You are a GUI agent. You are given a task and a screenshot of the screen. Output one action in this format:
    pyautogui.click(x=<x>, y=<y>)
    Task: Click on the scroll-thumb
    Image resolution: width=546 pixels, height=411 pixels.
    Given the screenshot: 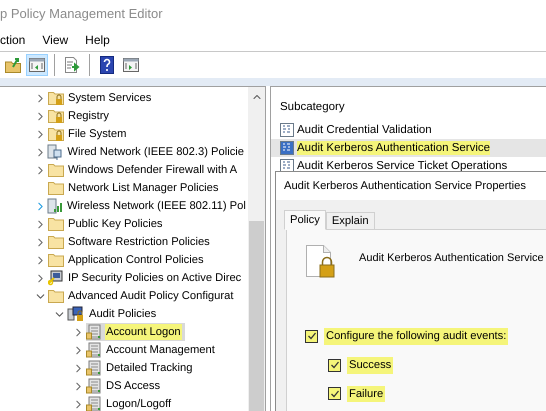 What is the action you would take?
    pyautogui.click(x=256, y=316)
    